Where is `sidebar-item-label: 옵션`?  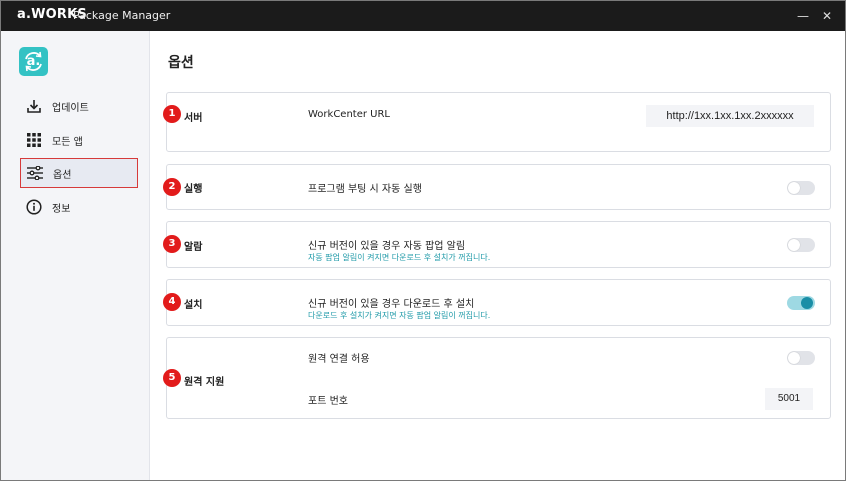 sidebar-item-label: 옵션 is located at coordinates (62, 175).